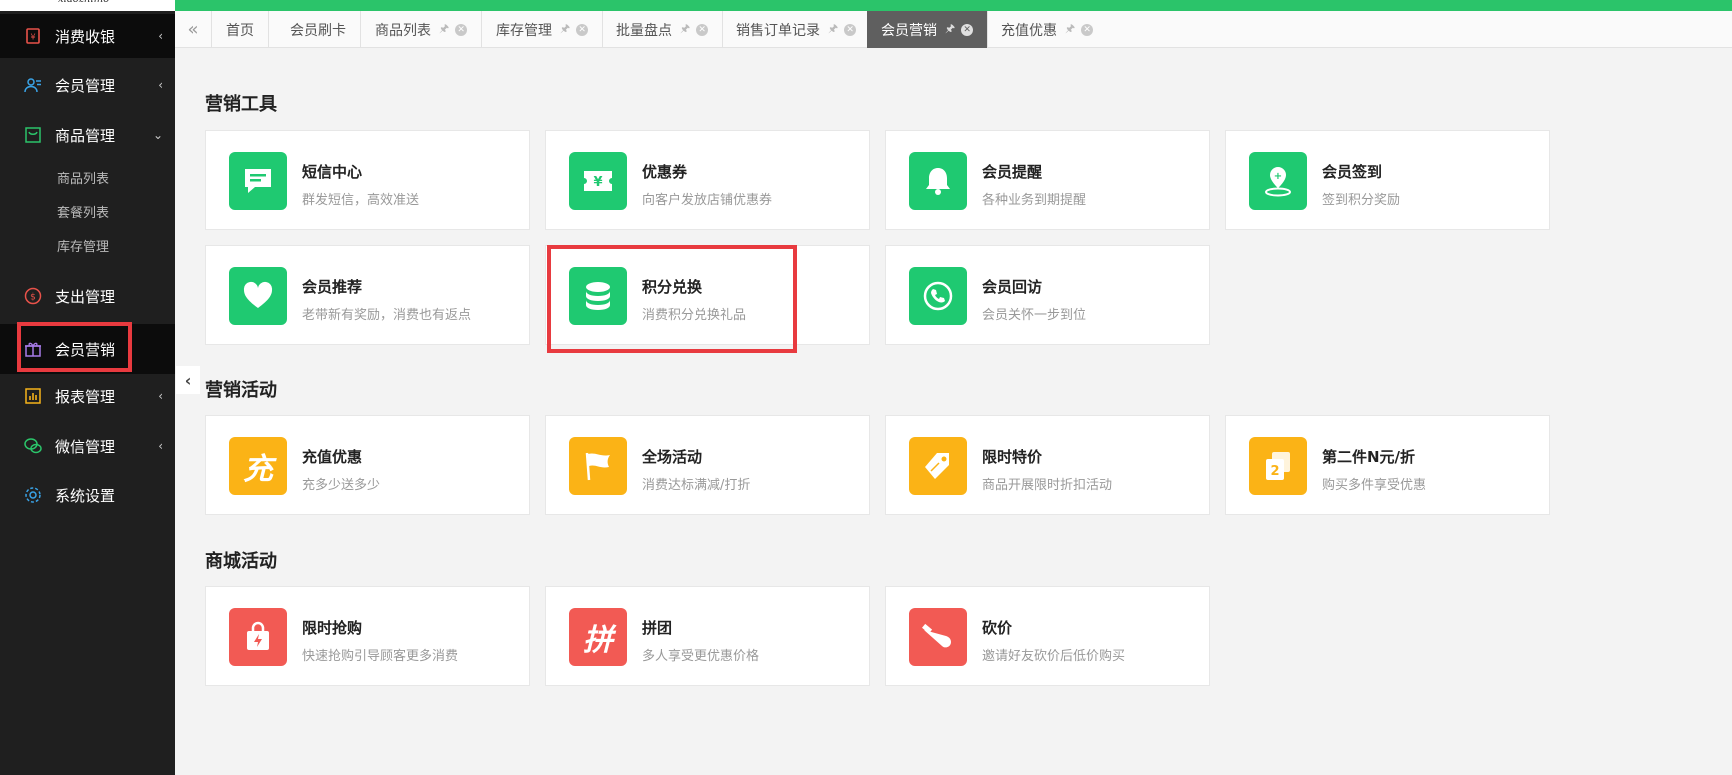 The image size is (1732, 775). What do you see at coordinates (1034, 315) in the screenshot?
I see `card-desc: 会员关怀一步到位` at bounding box center [1034, 315].